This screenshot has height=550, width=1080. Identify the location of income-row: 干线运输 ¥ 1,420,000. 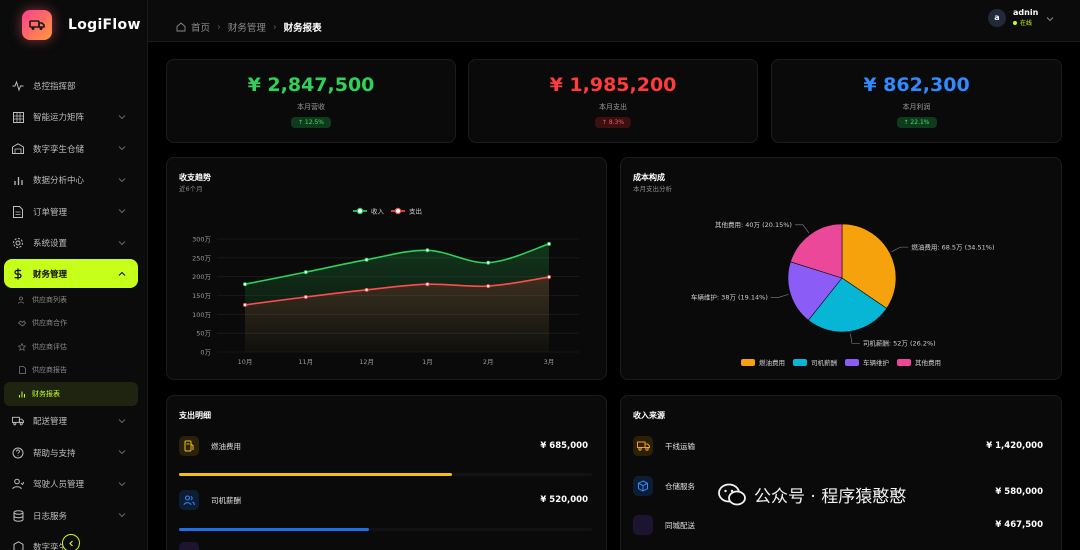
(840, 446).